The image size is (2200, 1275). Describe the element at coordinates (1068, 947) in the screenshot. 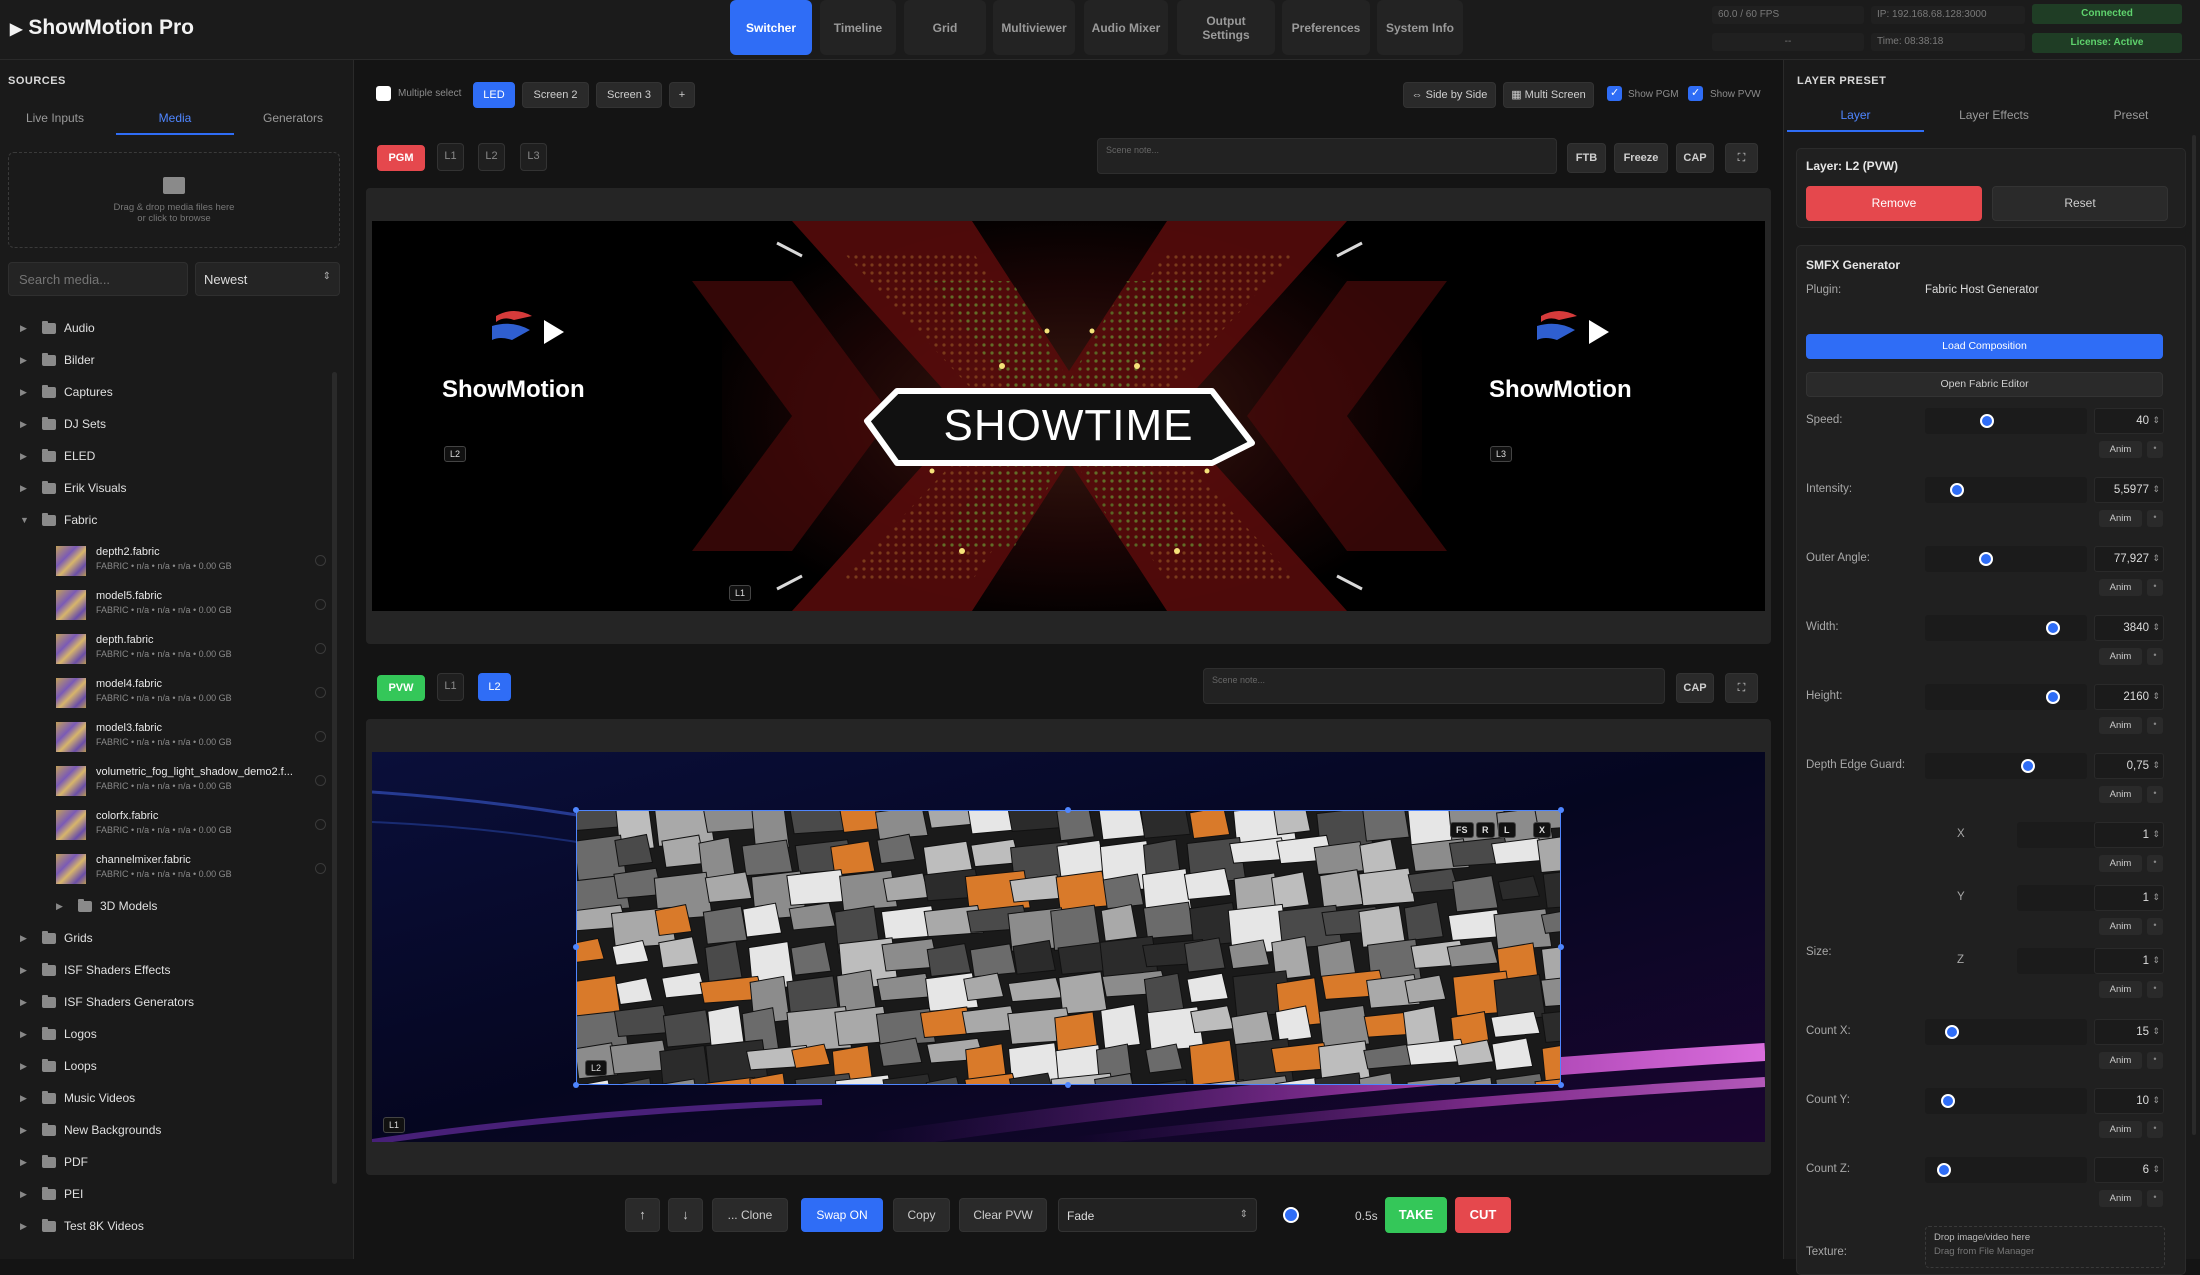

I see `layer-selection-box` at that location.